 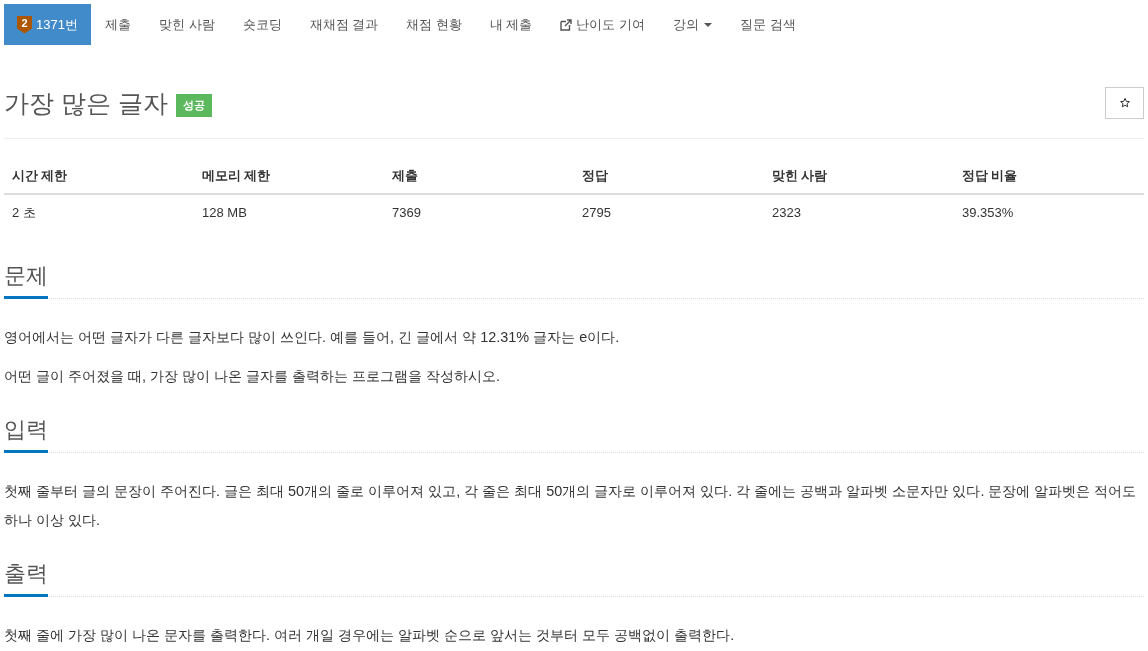 What do you see at coordinates (479, 212) in the screenshot?
I see `table-cell: 7369` at bounding box center [479, 212].